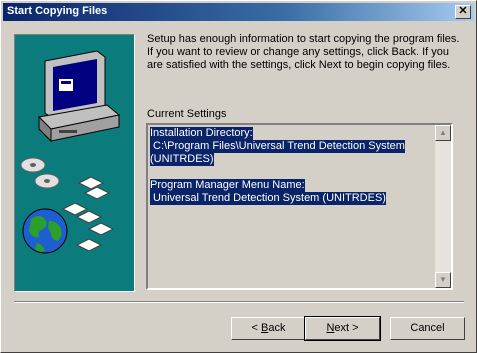 Image resolution: width=477 pixels, height=353 pixels. What do you see at coordinates (443, 133) in the screenshot?
I see `scroll-up-icon: ▲` at bounding box center [443, 133].